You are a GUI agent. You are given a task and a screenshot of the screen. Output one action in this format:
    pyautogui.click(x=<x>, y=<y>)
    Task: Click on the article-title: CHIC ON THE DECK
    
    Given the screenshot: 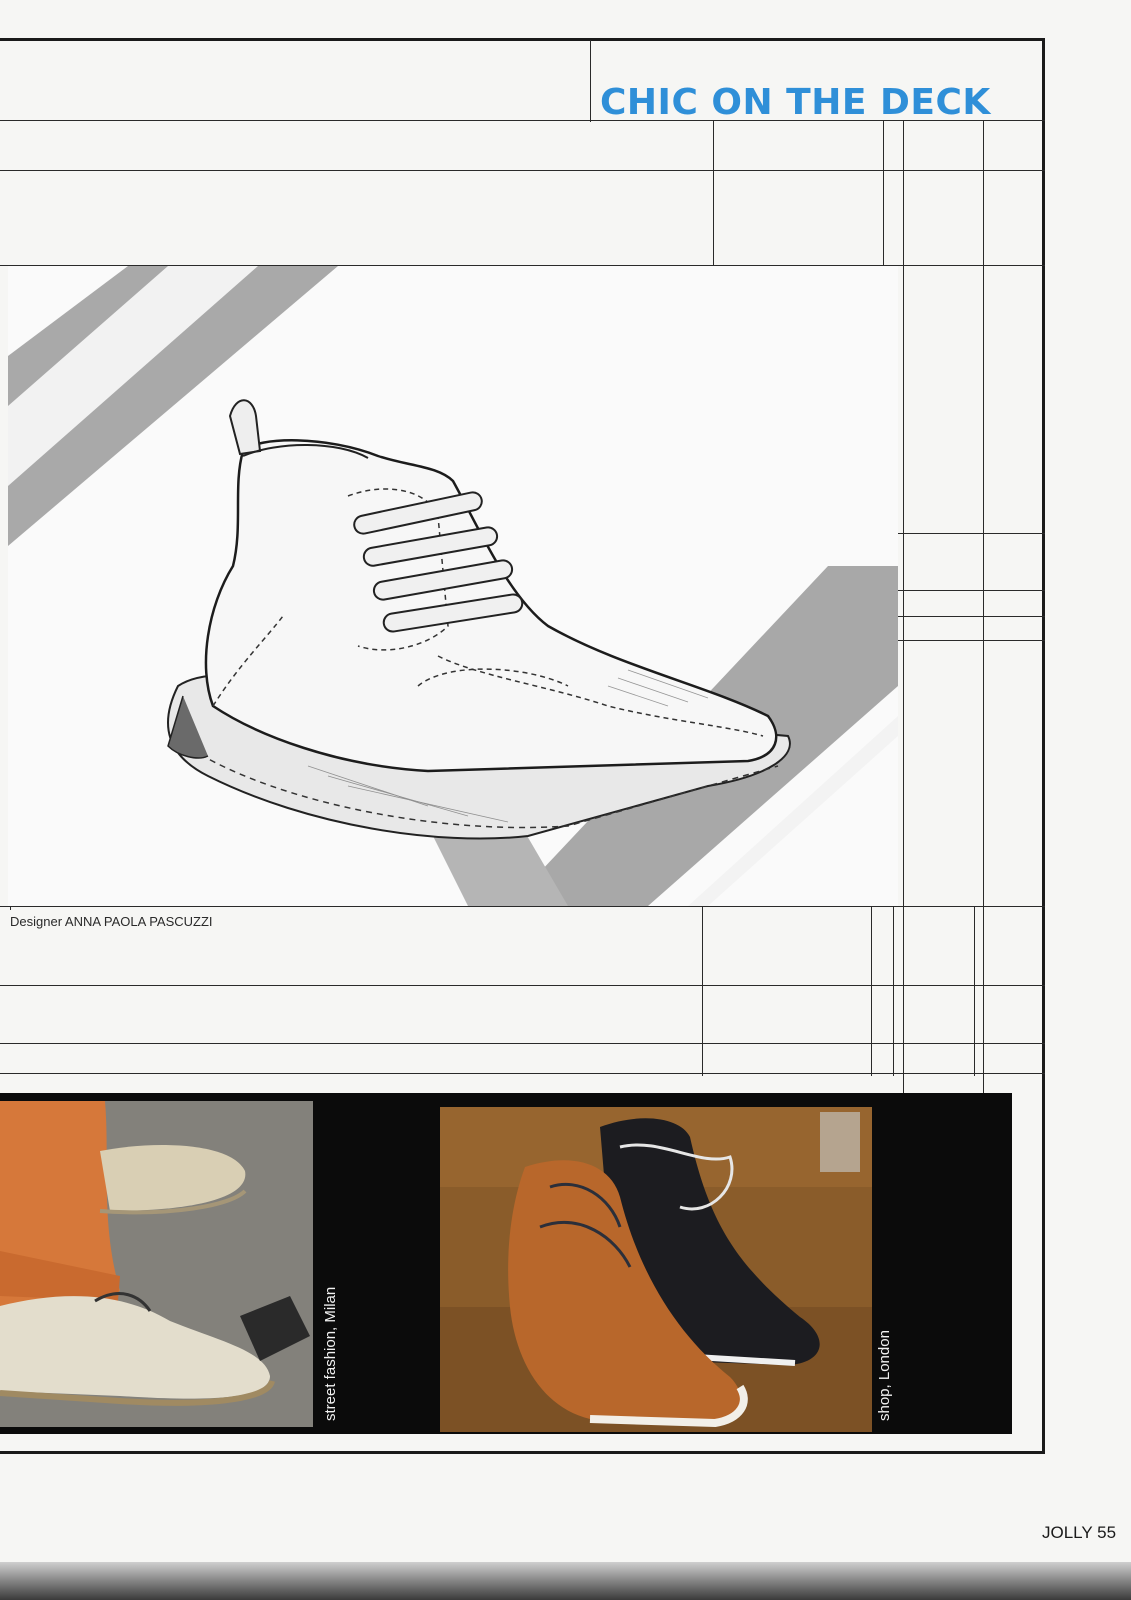 What is the action you would take?
    pyautogui.click(x=795, y=102)
    